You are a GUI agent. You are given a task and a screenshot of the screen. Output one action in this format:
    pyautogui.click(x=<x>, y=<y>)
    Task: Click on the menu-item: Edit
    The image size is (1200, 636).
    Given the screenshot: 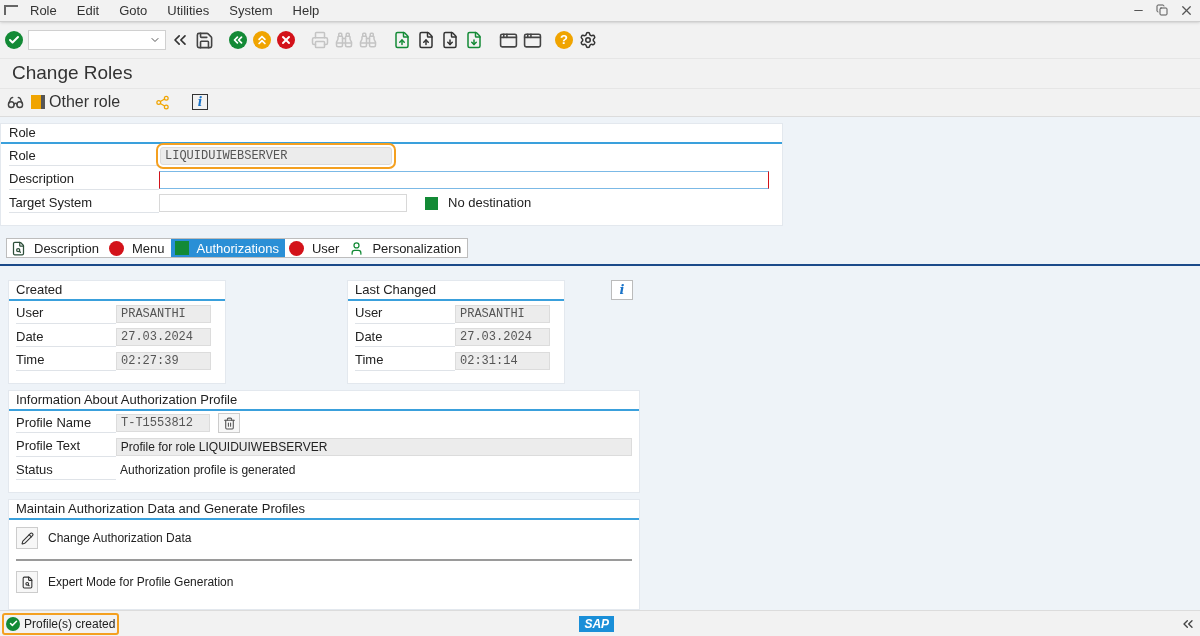 What is the action you would take?
    pyautogui.click(x=88, y=10)
    